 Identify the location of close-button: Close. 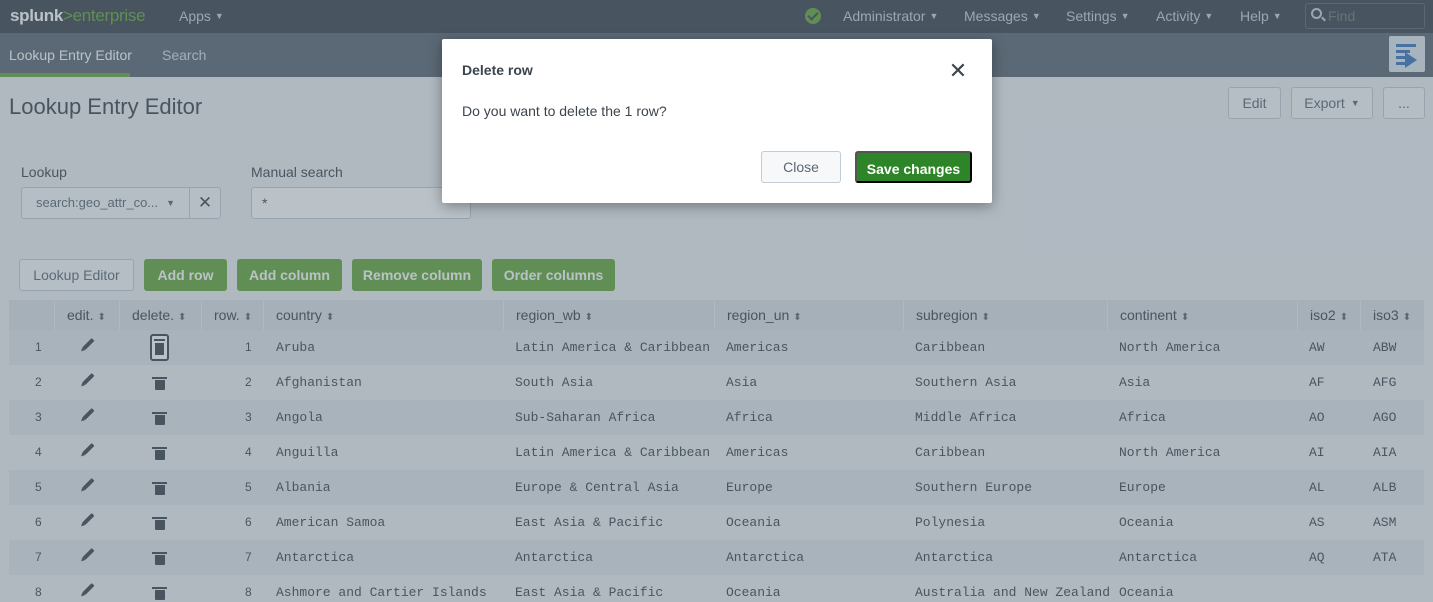
(801, 167).